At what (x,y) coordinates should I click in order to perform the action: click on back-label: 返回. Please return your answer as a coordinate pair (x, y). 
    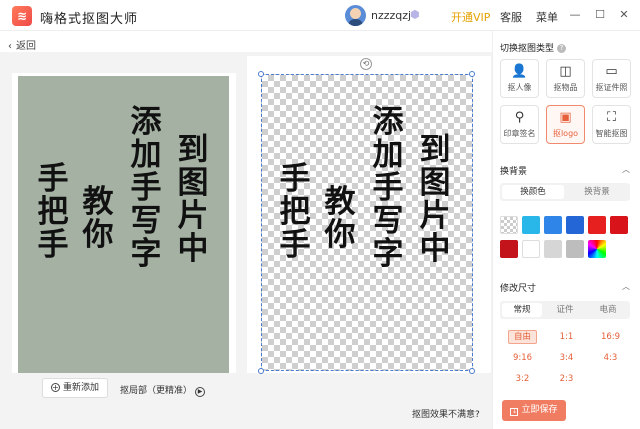
    Looking at the image, I should click on (26, 46).